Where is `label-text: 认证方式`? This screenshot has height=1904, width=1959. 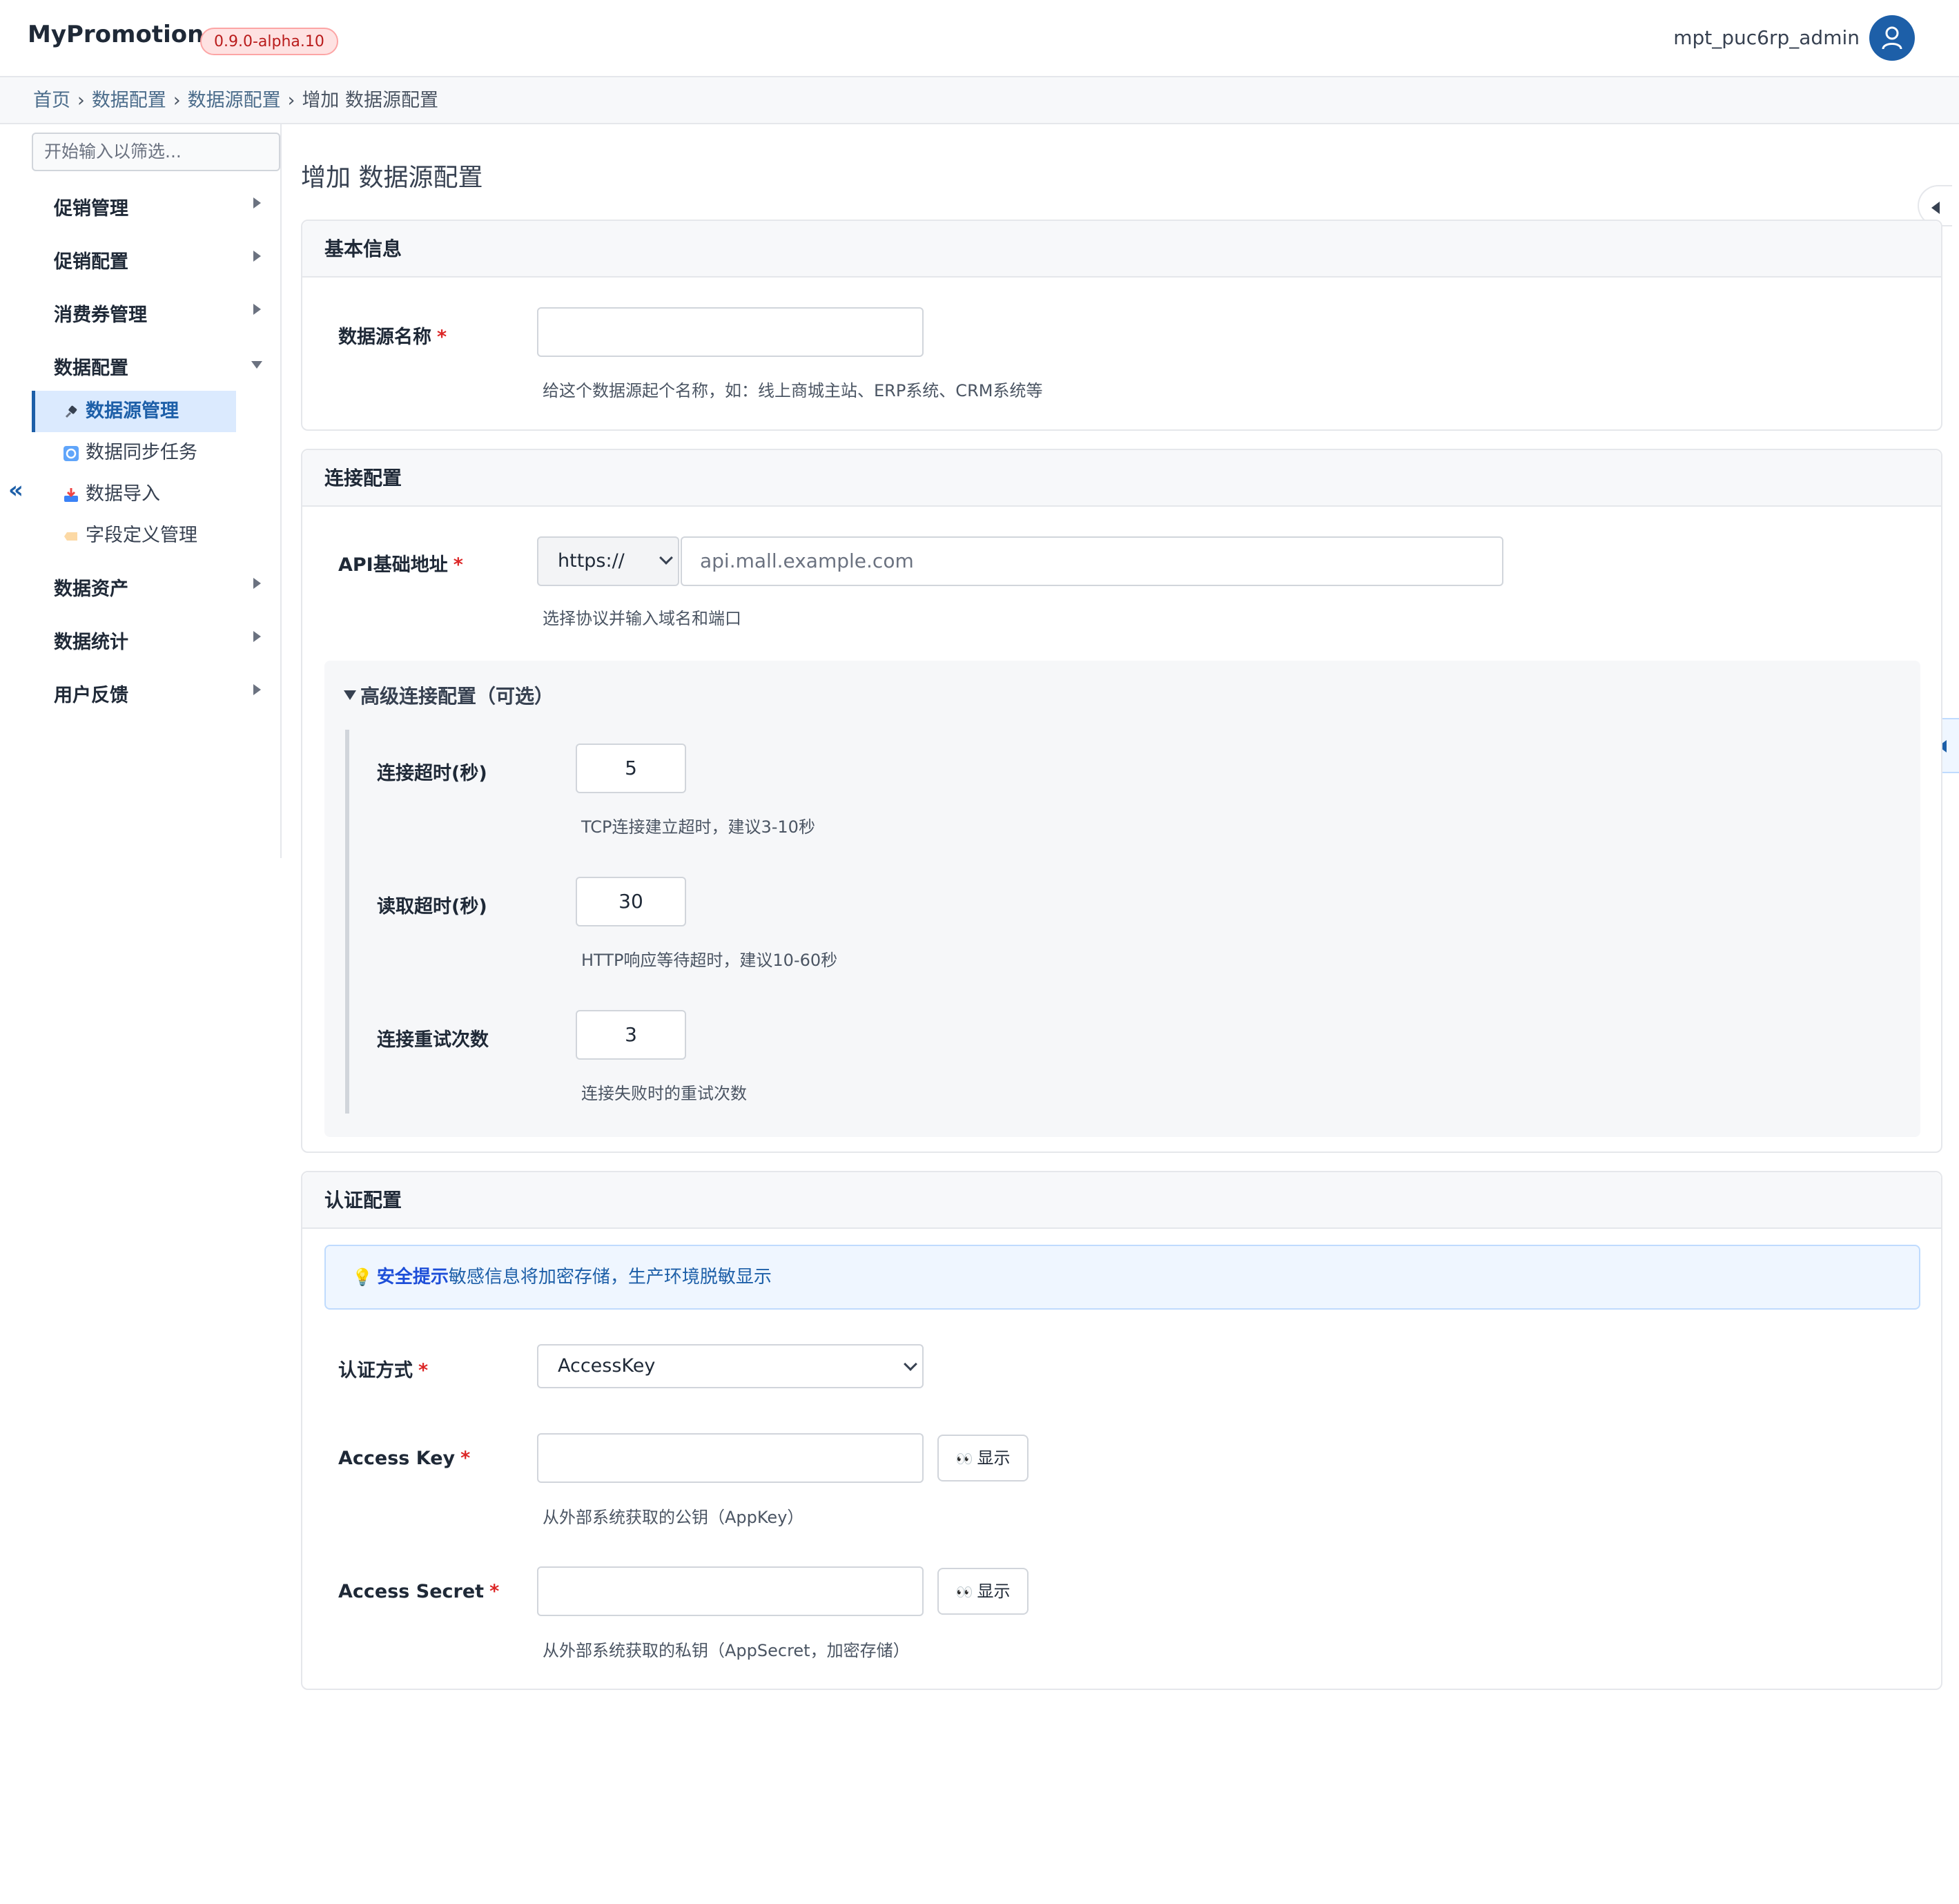
label-text: 认证方式 is located at coordinates (375, 1370).